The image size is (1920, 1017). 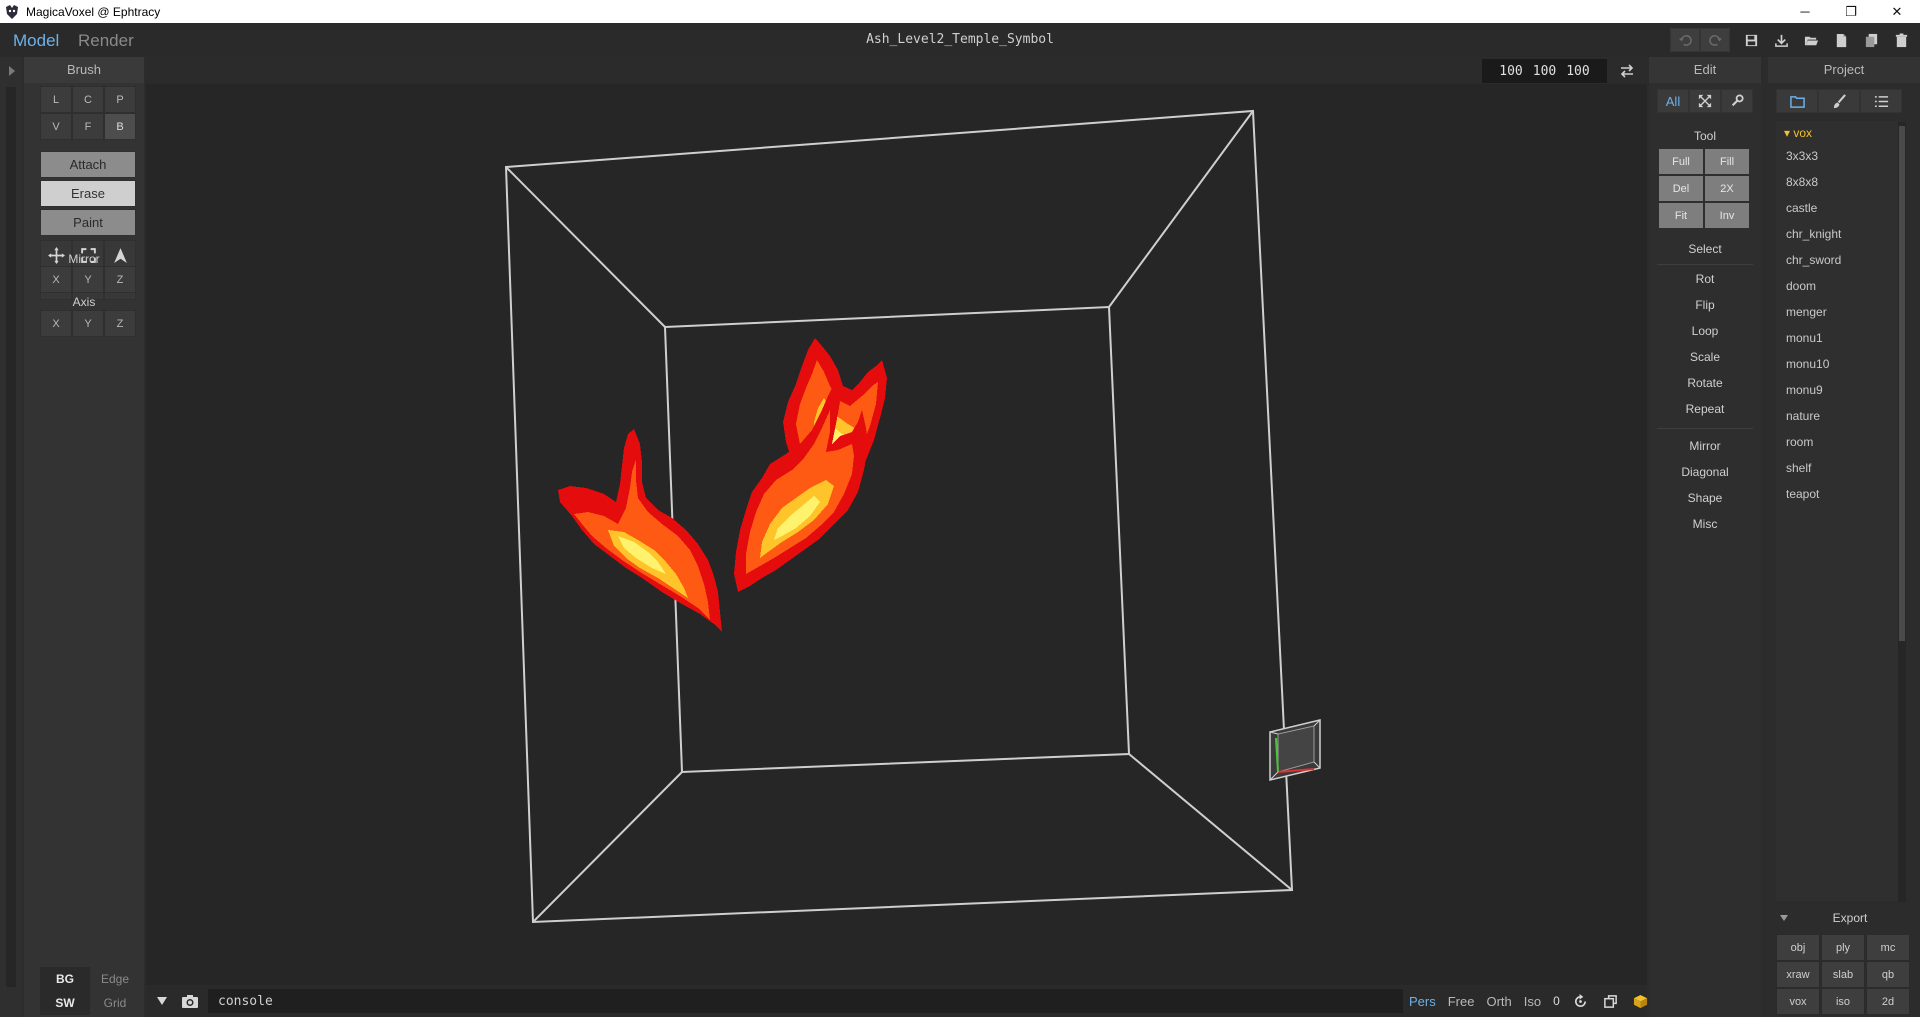 What do you see at coordinates (1811, 40) in the screenshot?
I see `open-button` at bounding box center [1811, 40].